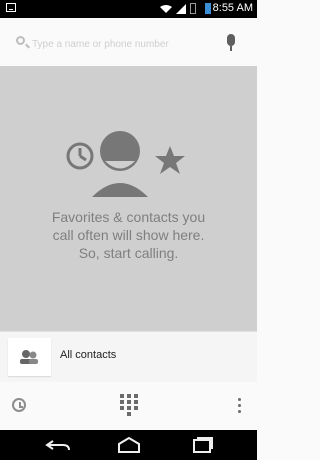 This screenshot has height=460, width=320. I want to click on search-input: Type a name or phone number, so click(100, 44).